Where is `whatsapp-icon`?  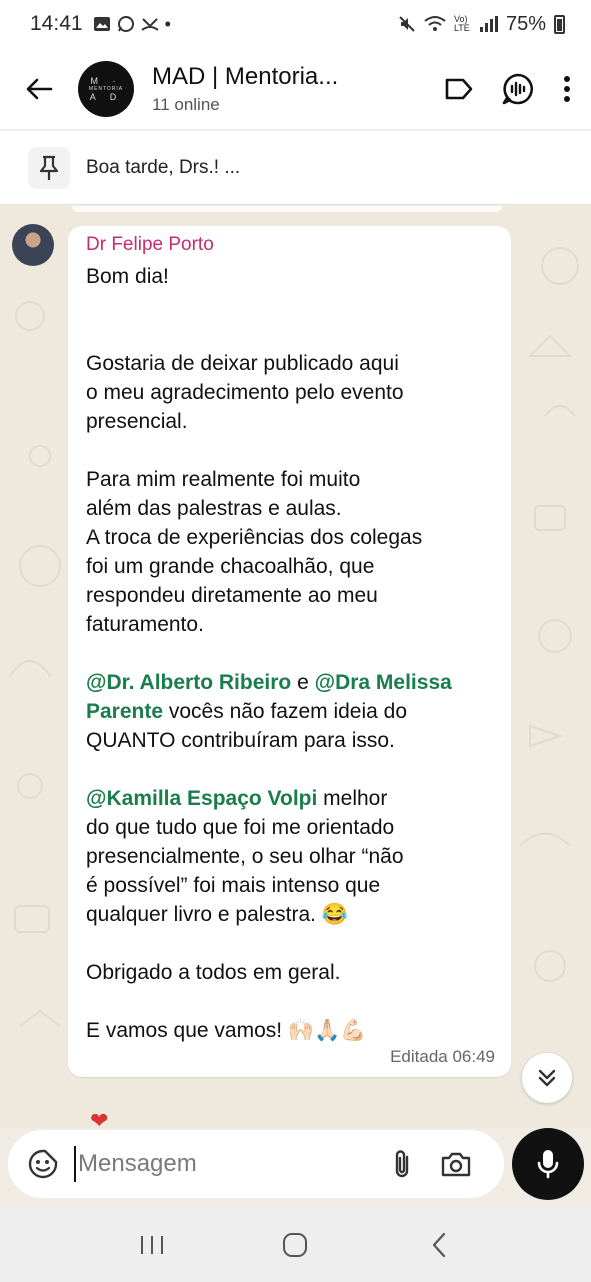 whatsapp-icon is located at coordinates (125, 24).